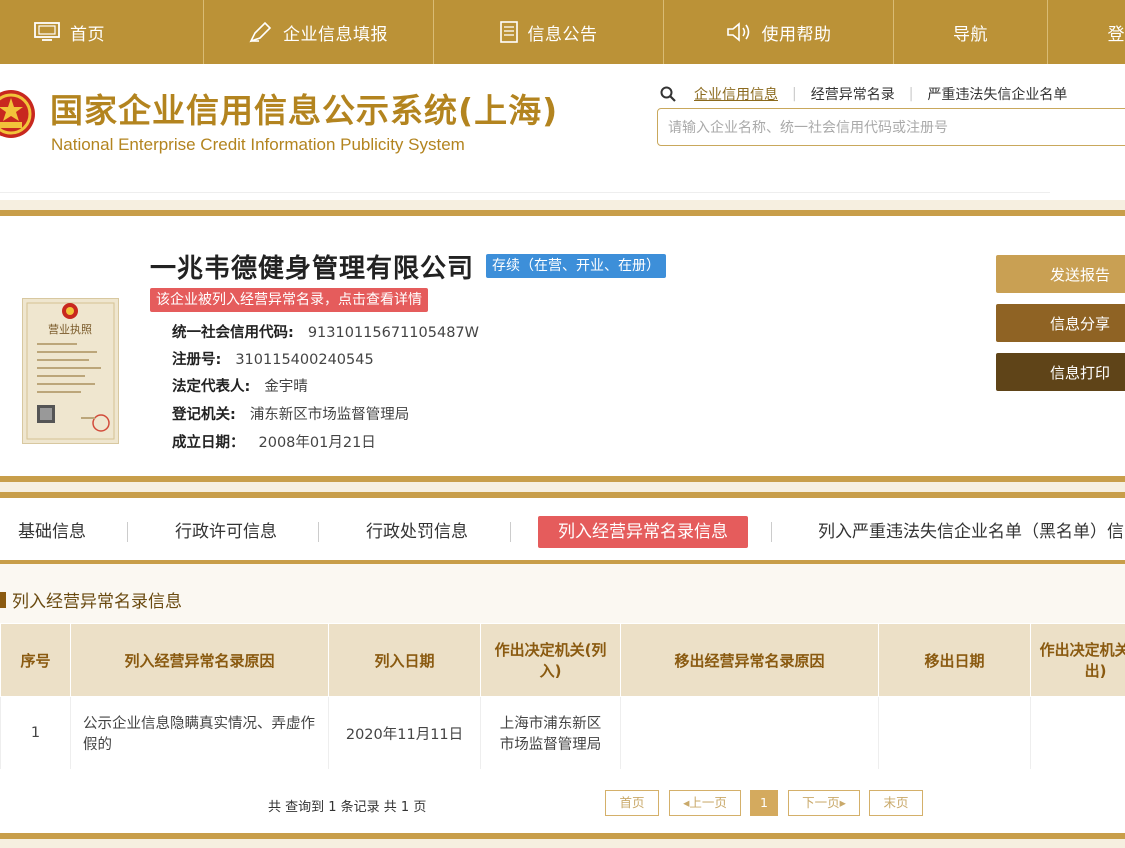  I want to click on speaker-icon, so click(739, 32).